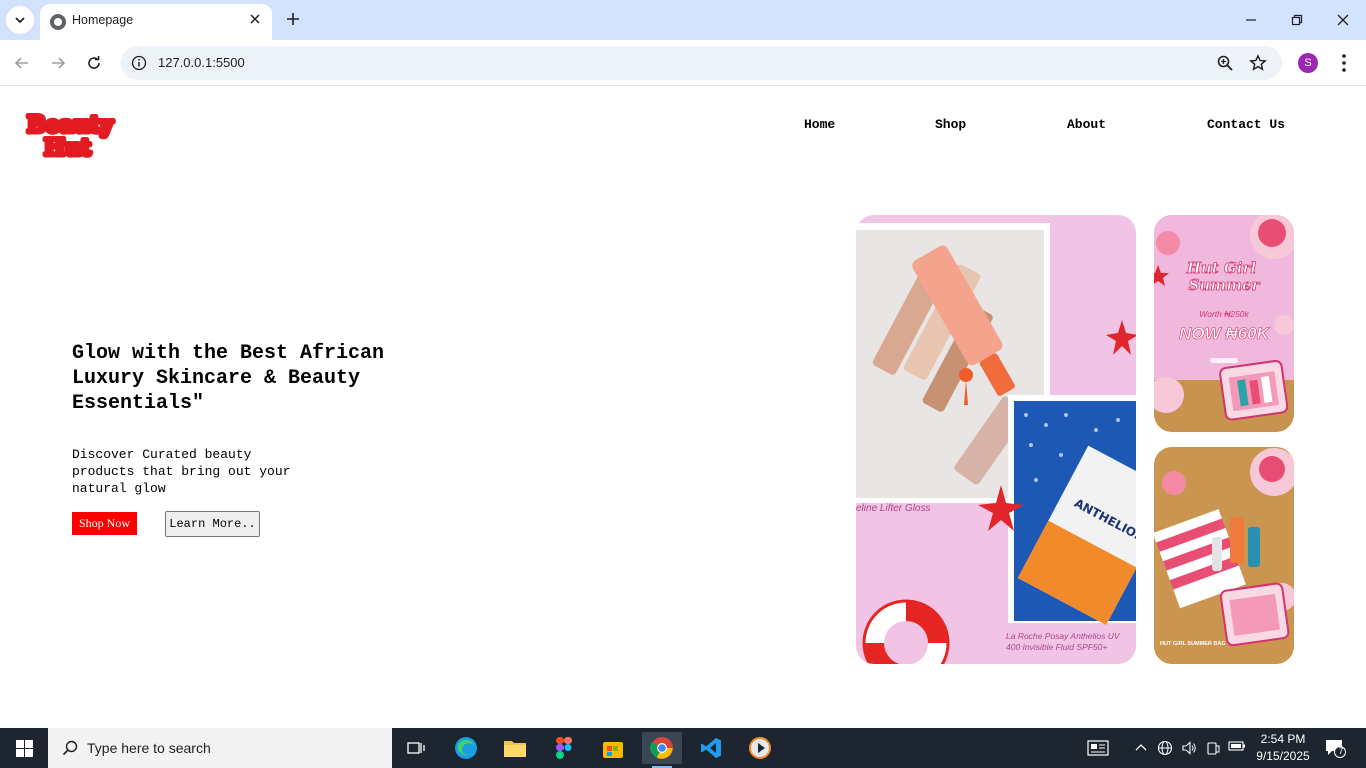 The height and width of the screenshot is (768, 1366). I want to click on vscode-icon, so click(711, 748).